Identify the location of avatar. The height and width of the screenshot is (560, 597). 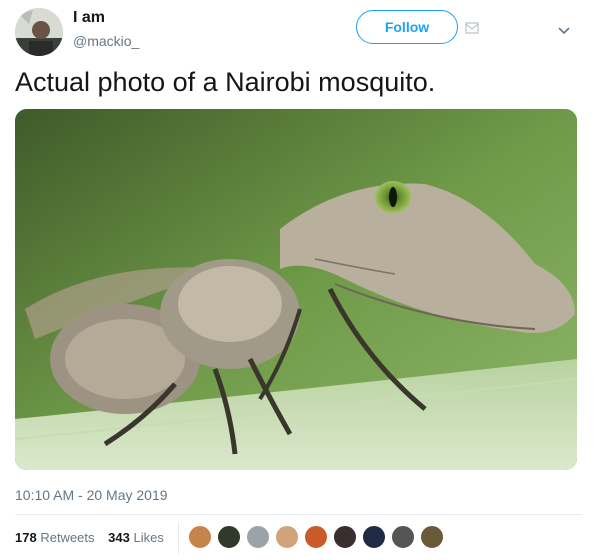
(39, 32).